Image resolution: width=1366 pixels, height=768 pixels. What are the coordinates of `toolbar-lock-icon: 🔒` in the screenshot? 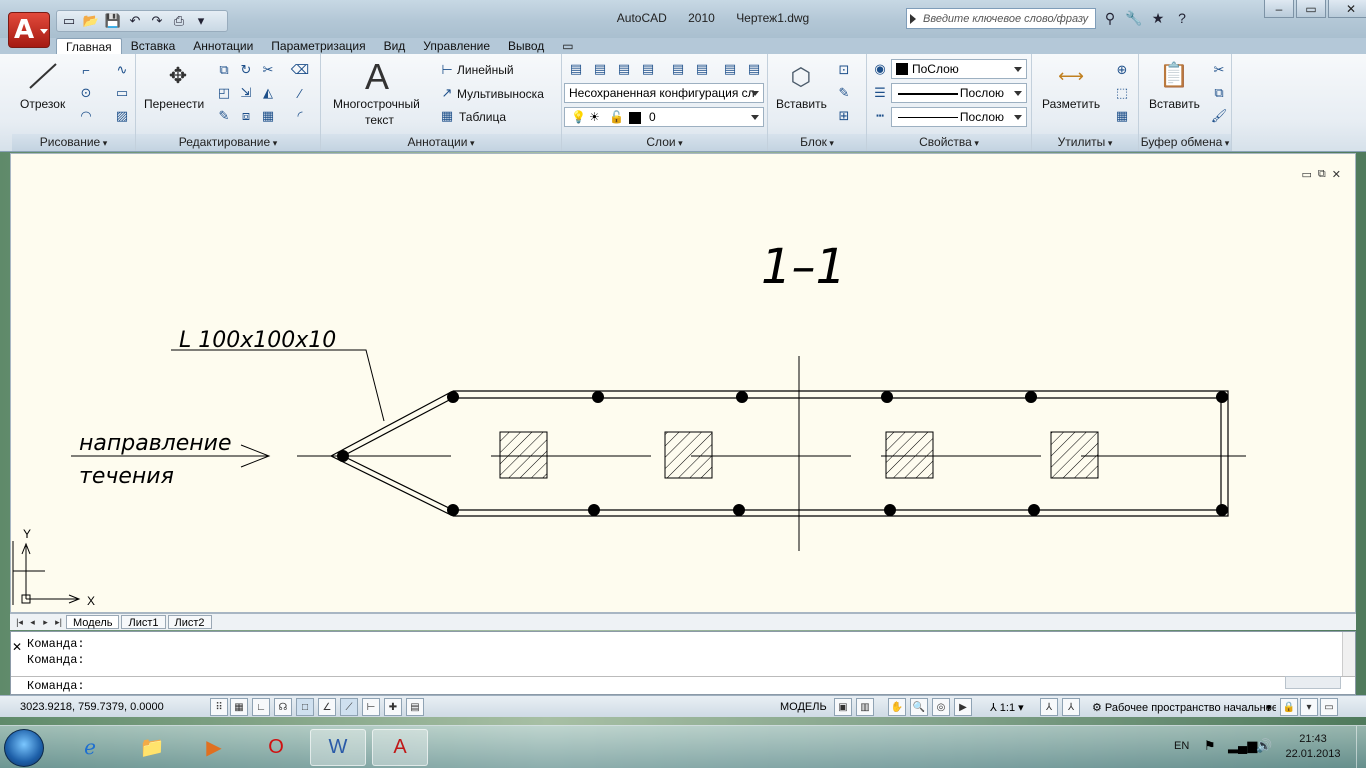 It's located at (1289, 707).